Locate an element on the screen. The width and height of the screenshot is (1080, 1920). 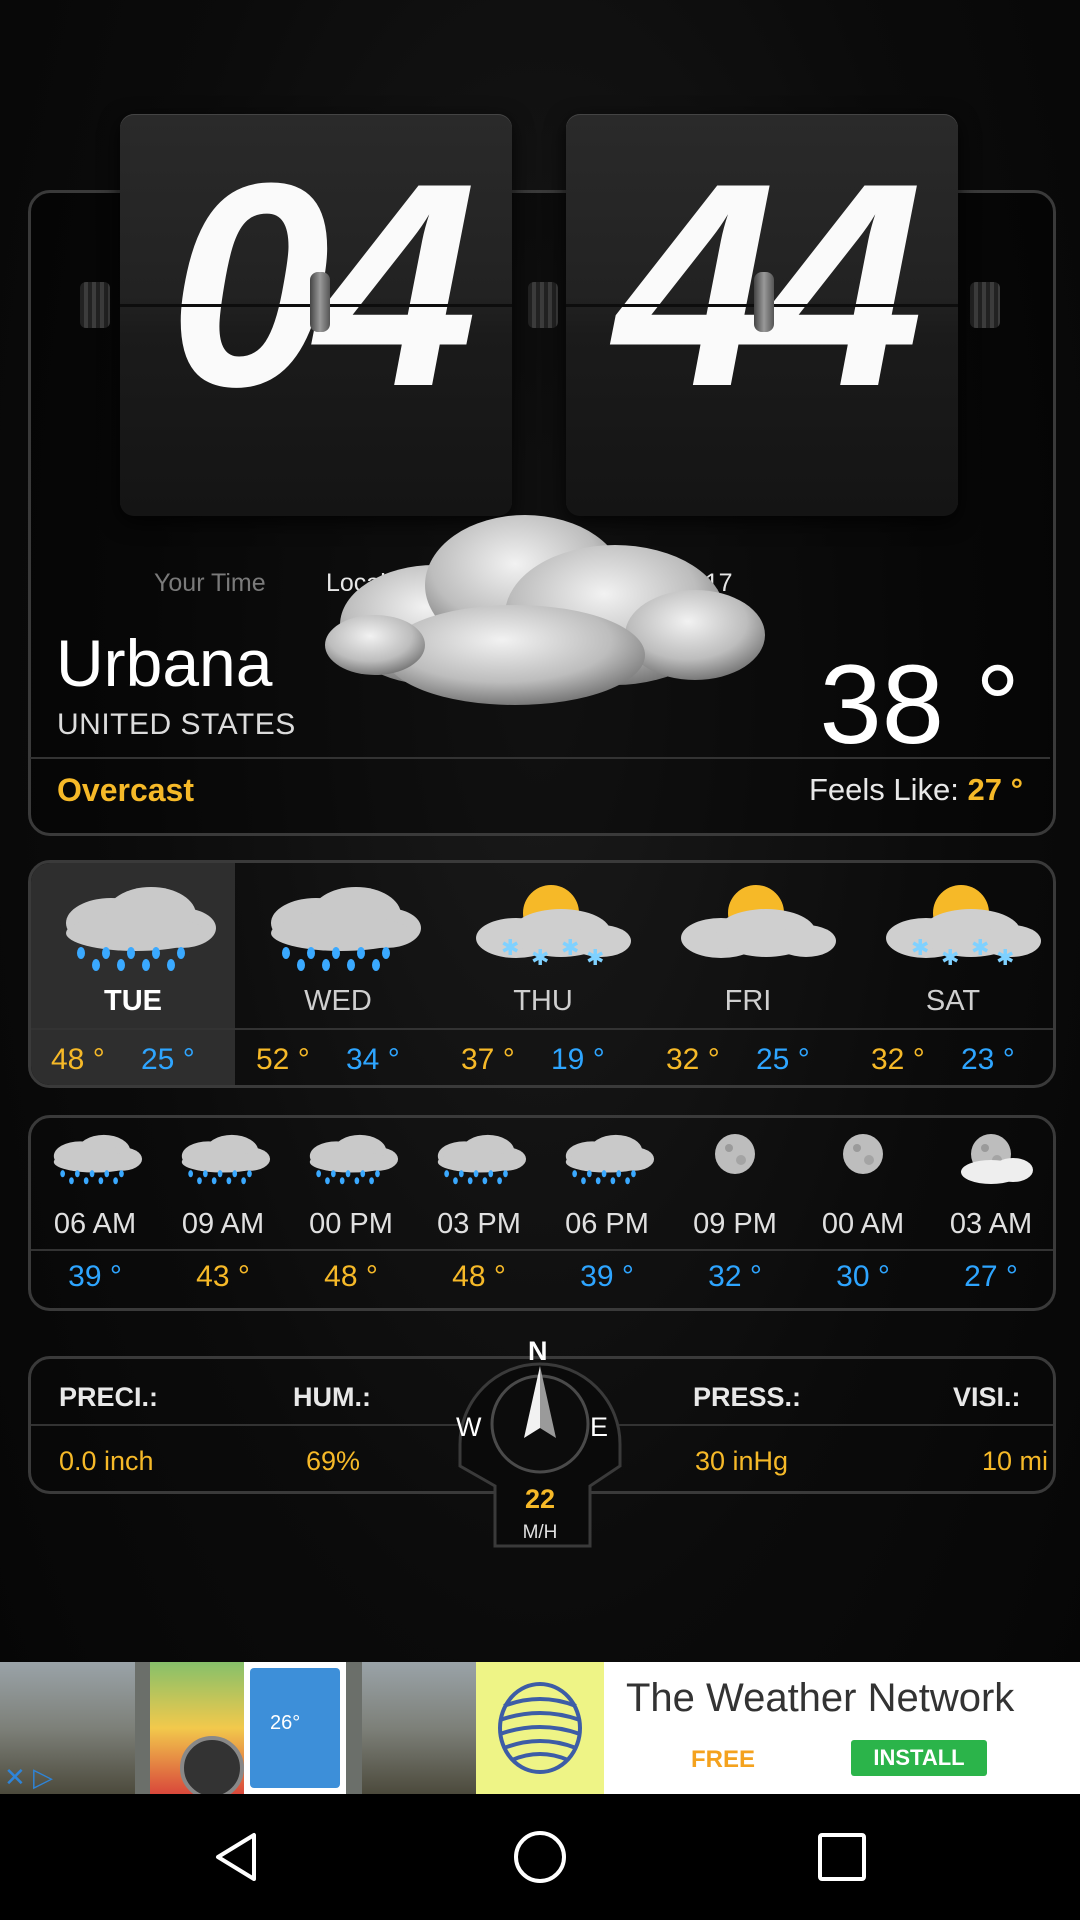
day-high: 37 ° is located at coordinates (488, 1059).